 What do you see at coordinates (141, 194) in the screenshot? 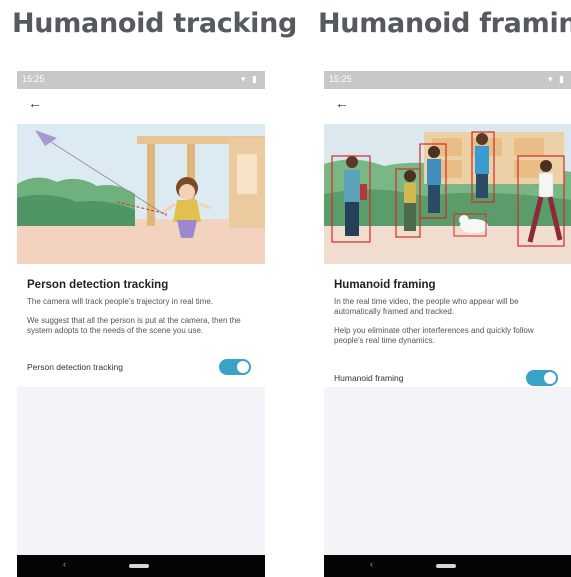
I see `tracking-illustration` at bounding box center [141, 194].